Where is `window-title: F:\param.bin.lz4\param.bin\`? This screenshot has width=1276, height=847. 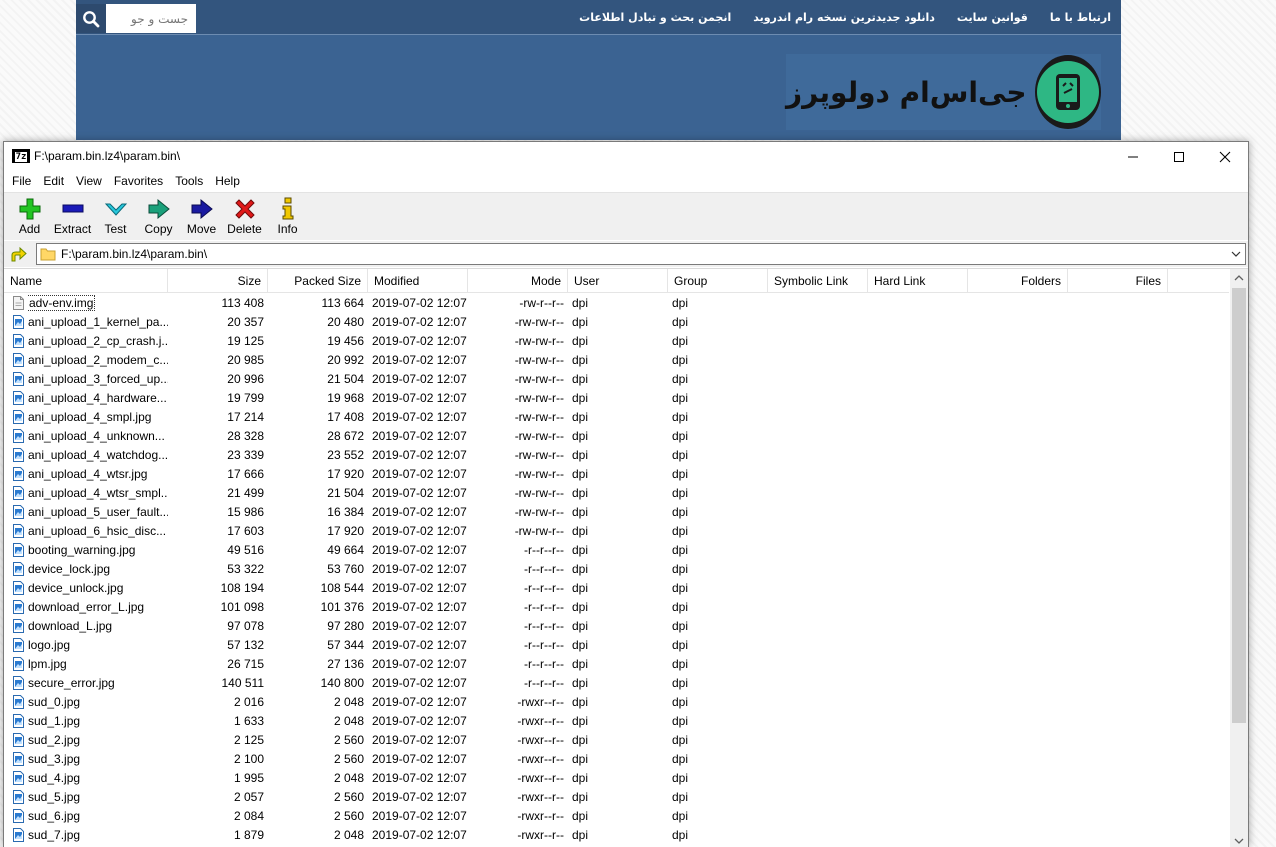 window-title: F:\param.bin.lz4\param.bin\ is located at coordinates (107, 156).